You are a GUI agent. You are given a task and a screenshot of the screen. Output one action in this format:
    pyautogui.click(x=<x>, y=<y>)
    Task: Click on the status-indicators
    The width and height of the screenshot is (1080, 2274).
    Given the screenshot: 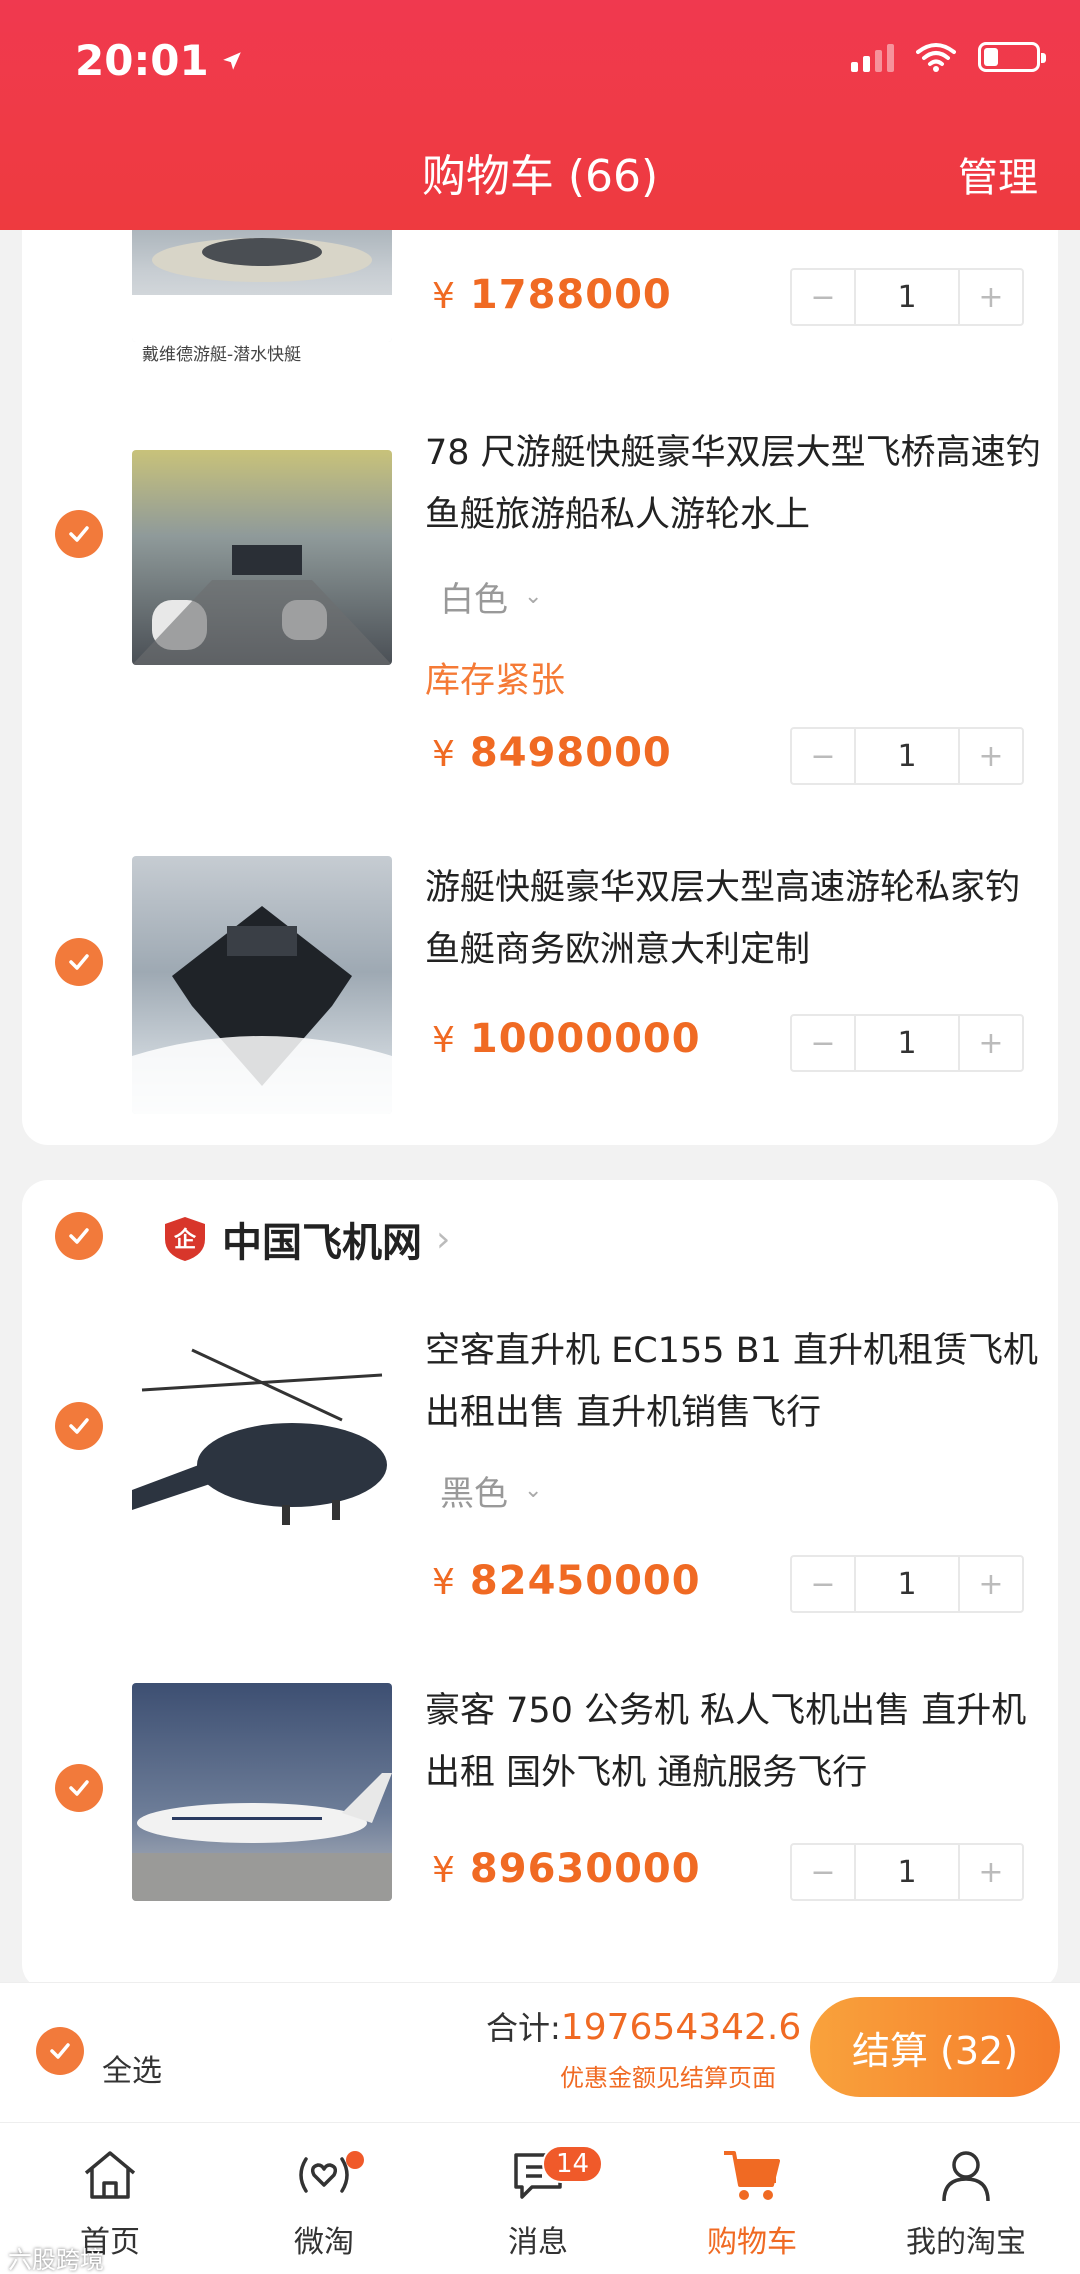 What is the action you would take?
    pyautogui.click(x=948, y=57)
    